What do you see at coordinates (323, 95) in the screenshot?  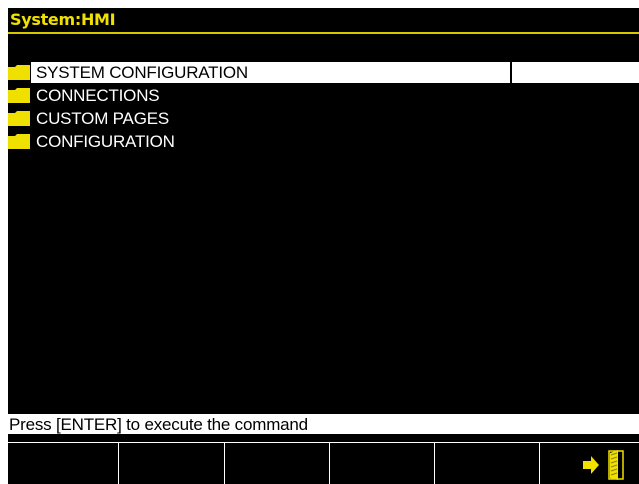 I see `menu-item-connections: CONNECTIONS` at bounding box center [323, 95].